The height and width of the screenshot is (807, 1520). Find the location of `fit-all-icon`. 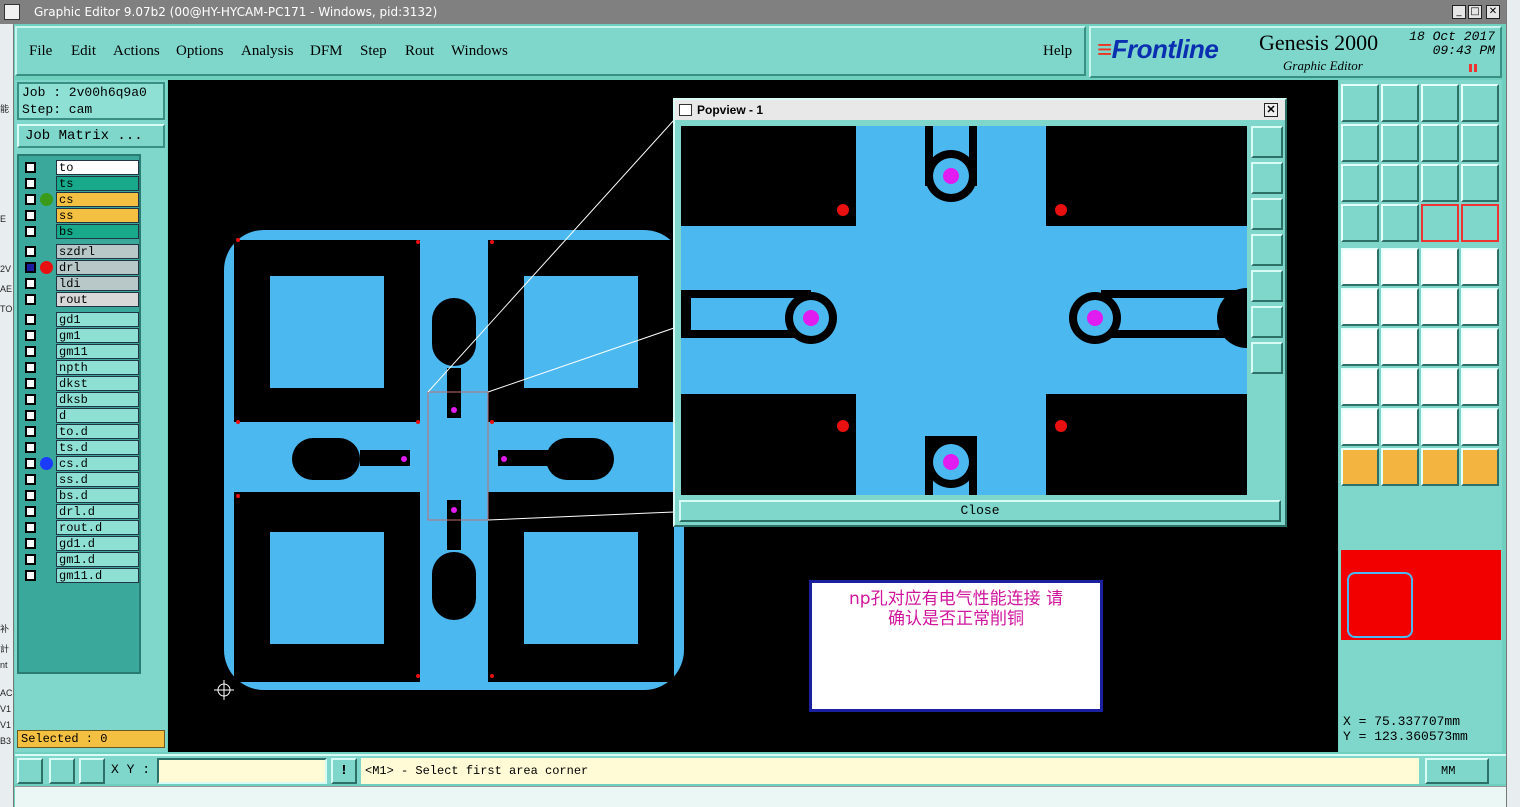

fit-all-icon is located at coordinates (1360, 183).